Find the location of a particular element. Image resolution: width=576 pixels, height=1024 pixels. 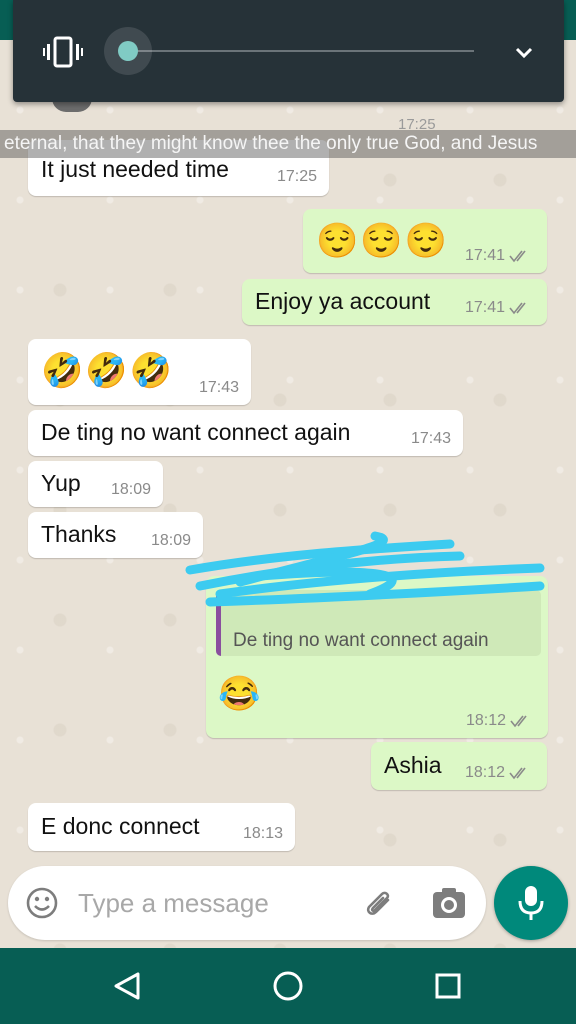

message-text: 😌😌😌 is located at coordinates (383, 241).